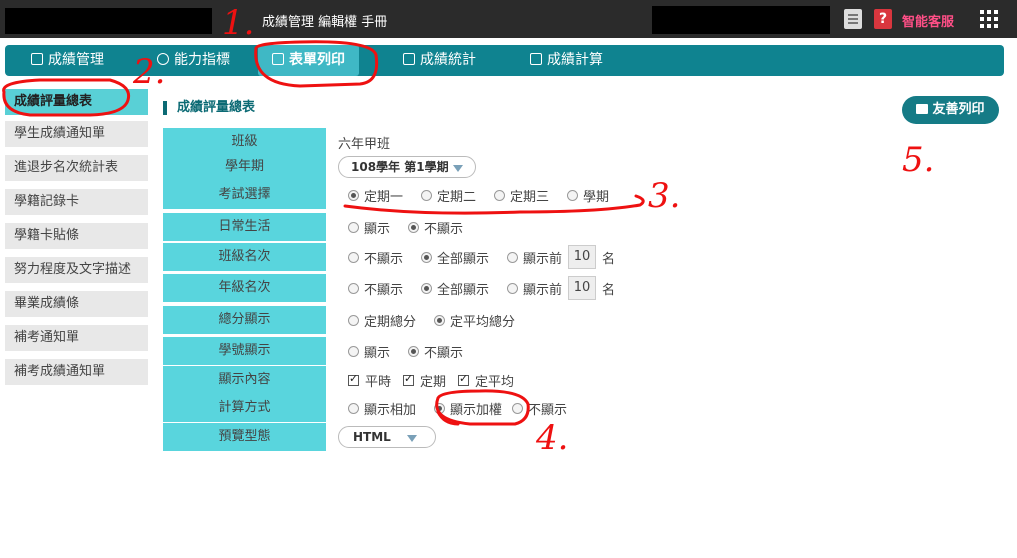  I want to click on sidebar-item-record-sticker: 學籍卡貼條, so click(76, 236).